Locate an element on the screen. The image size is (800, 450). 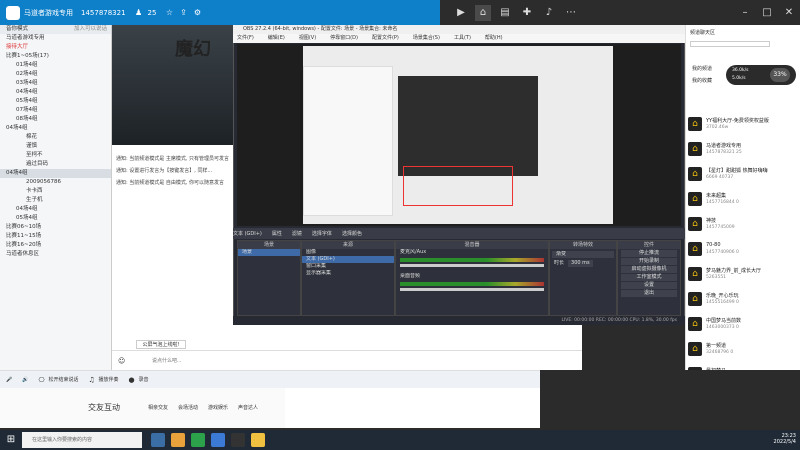
chat-input is located at coordinates (332, 361).